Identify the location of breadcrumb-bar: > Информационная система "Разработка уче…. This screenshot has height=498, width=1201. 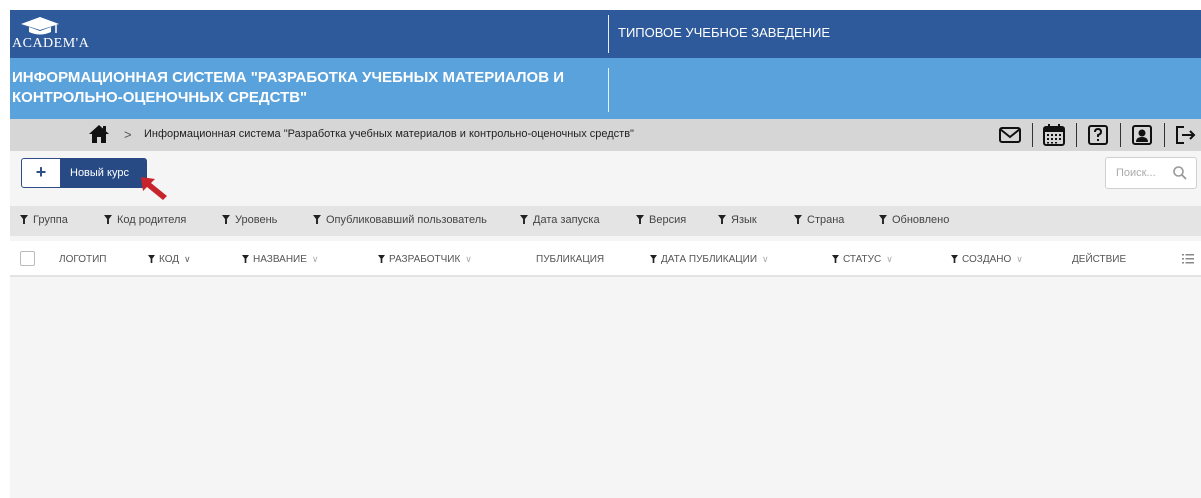
(605, 135).